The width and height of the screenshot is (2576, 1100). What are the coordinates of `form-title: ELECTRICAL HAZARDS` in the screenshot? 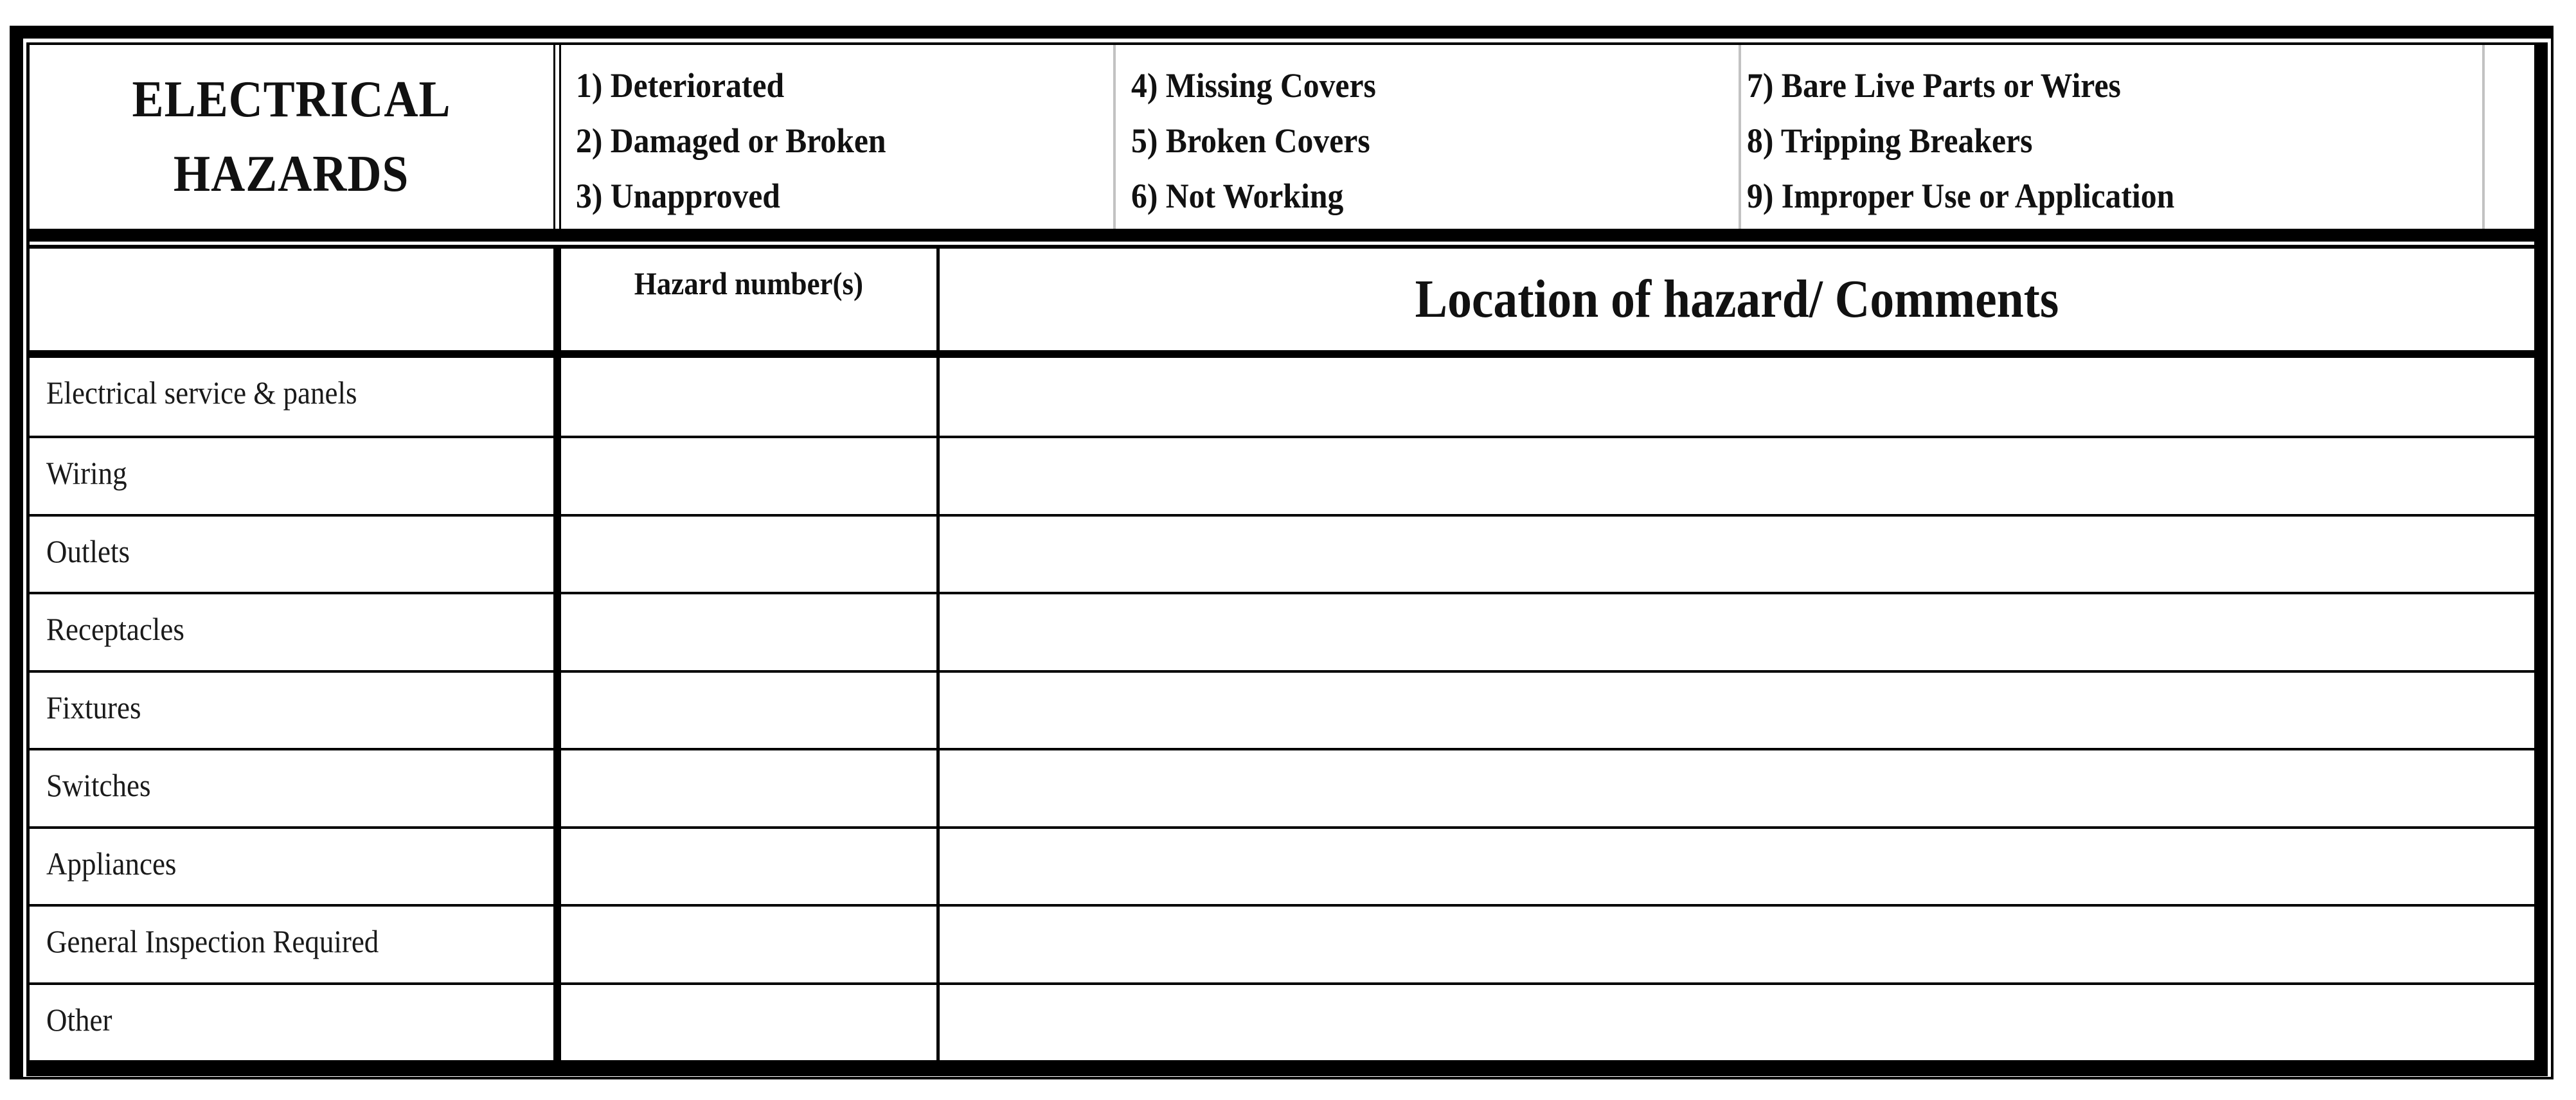 It's located at (291, 137).